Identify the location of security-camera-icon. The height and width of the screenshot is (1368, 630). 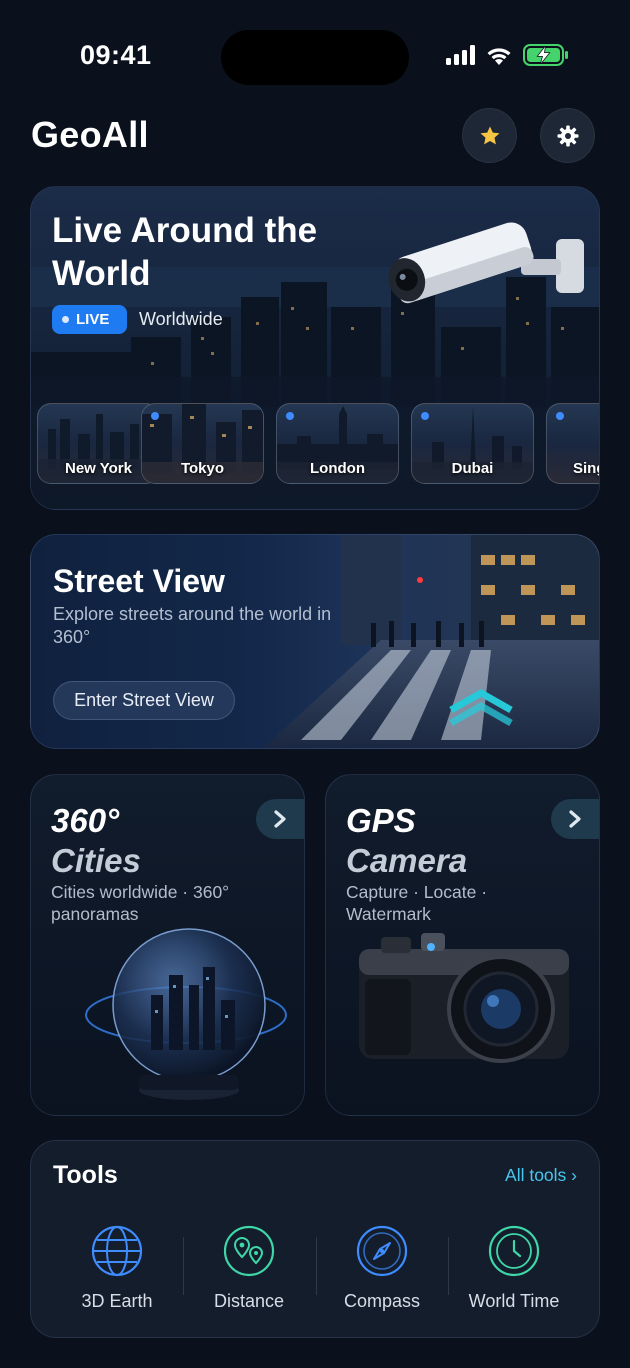
(486, 263).